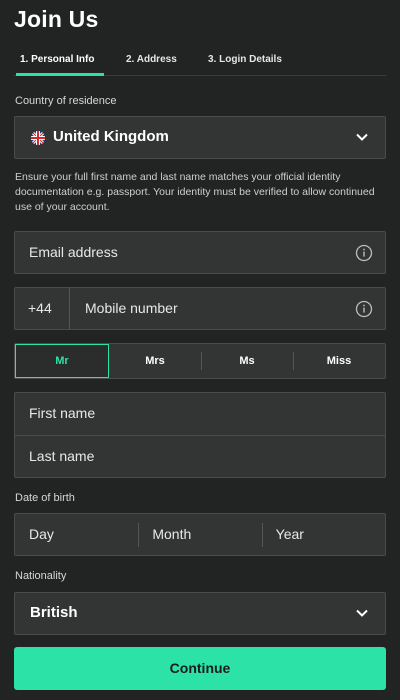 The image size is (400, 700). I want to click on dob-year-placeholder: Year, so click(289, 534).